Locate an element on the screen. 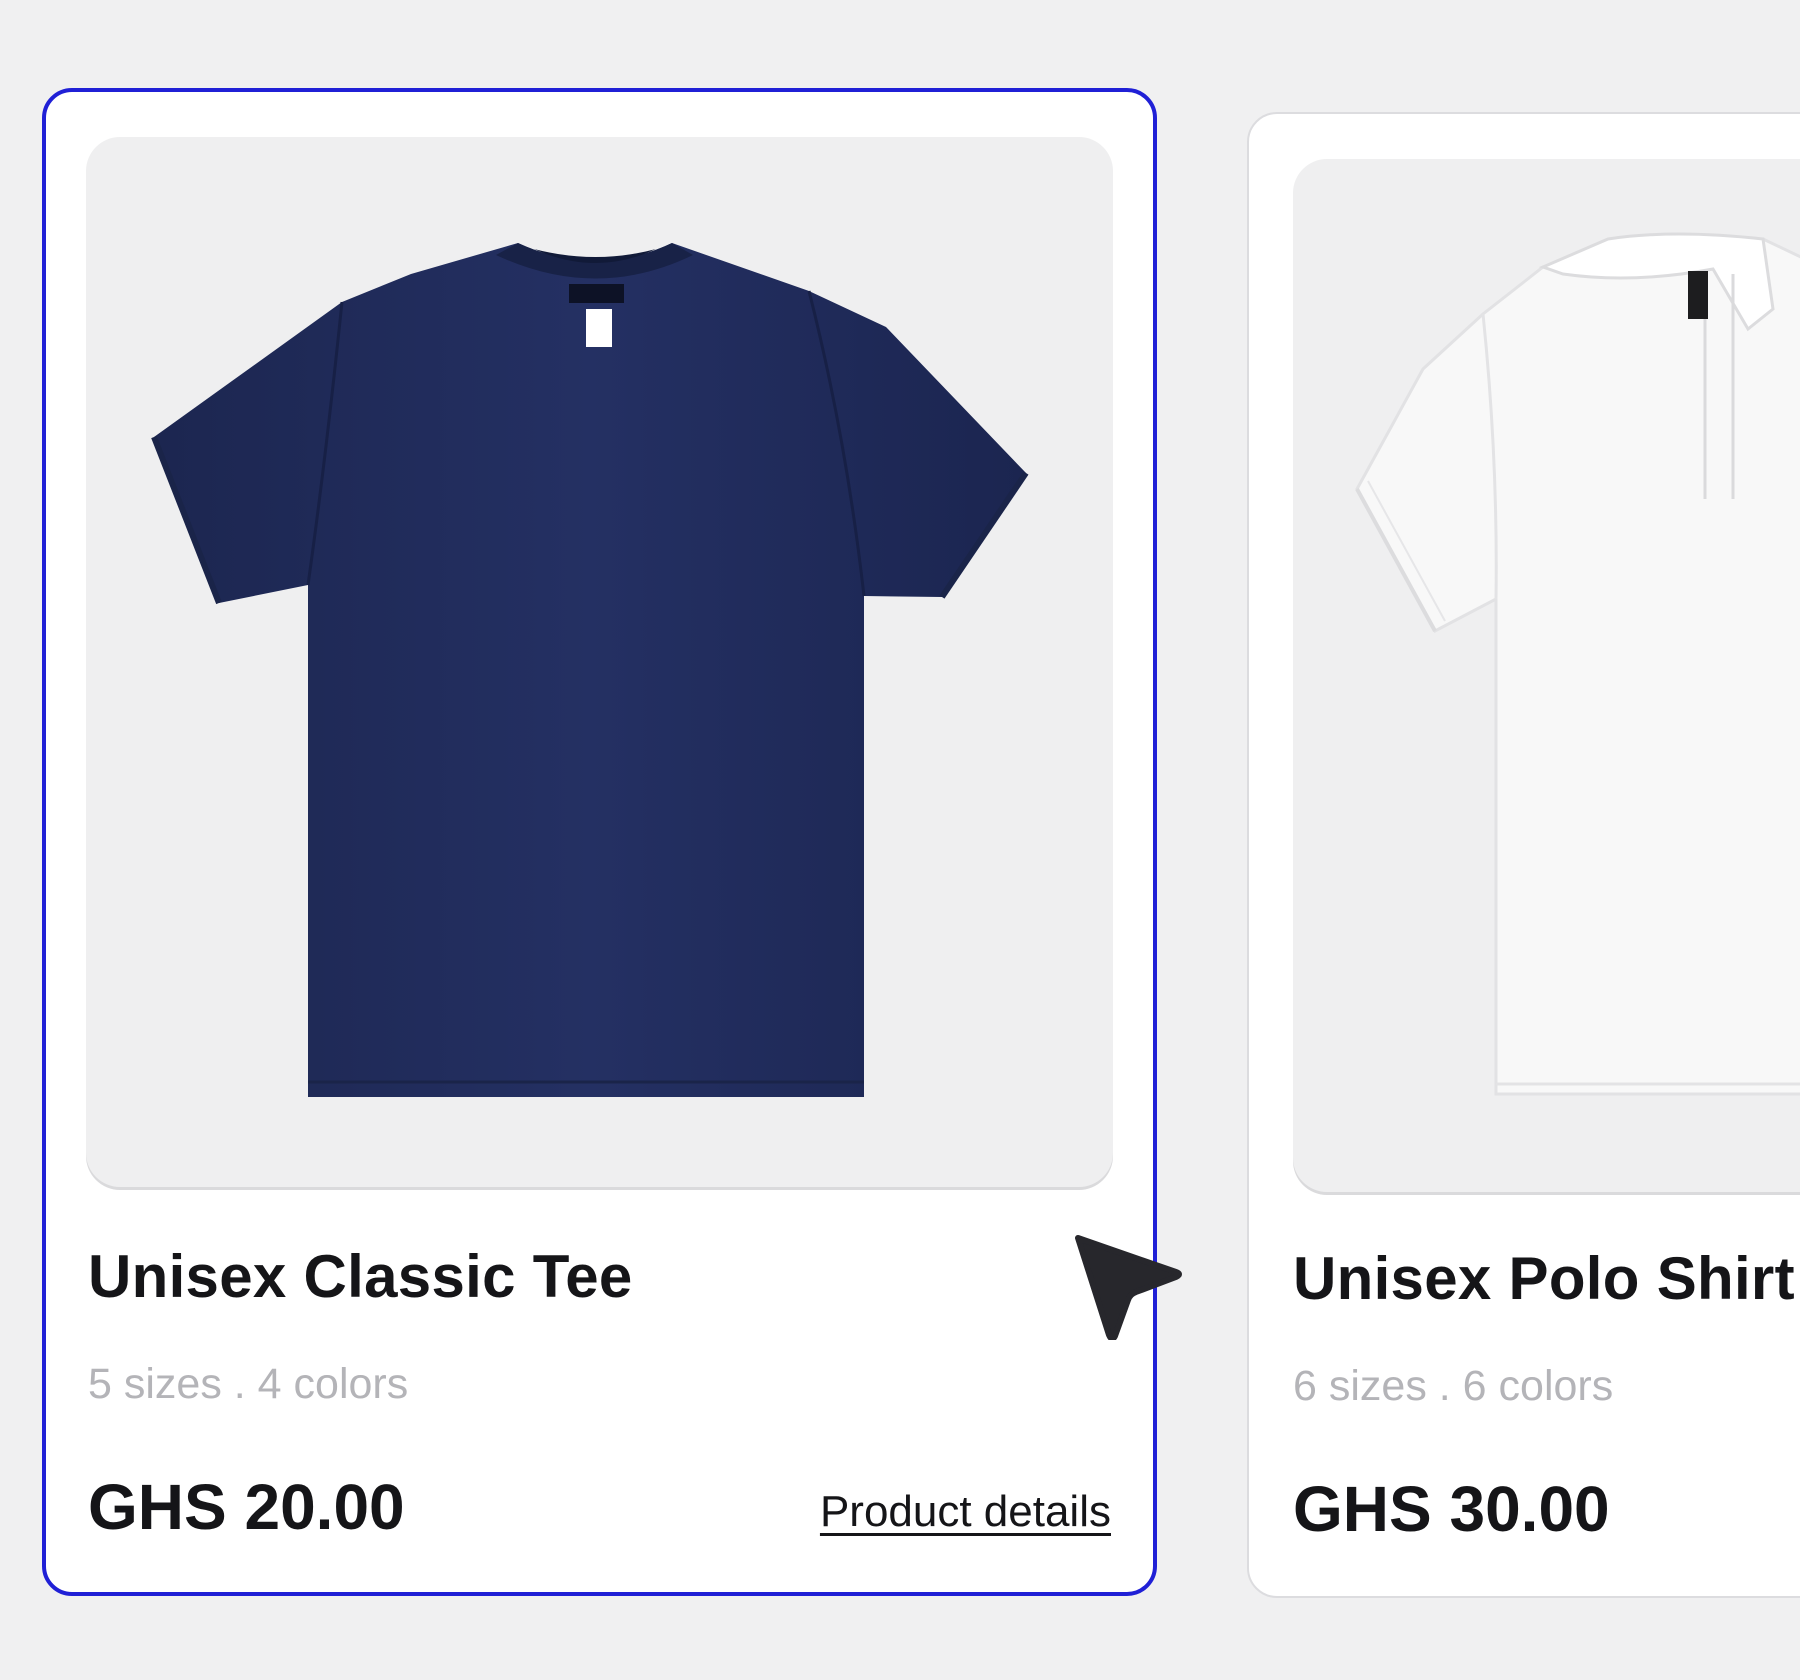  pointer-arrow-icon is located at coordinates (1128, 1287).